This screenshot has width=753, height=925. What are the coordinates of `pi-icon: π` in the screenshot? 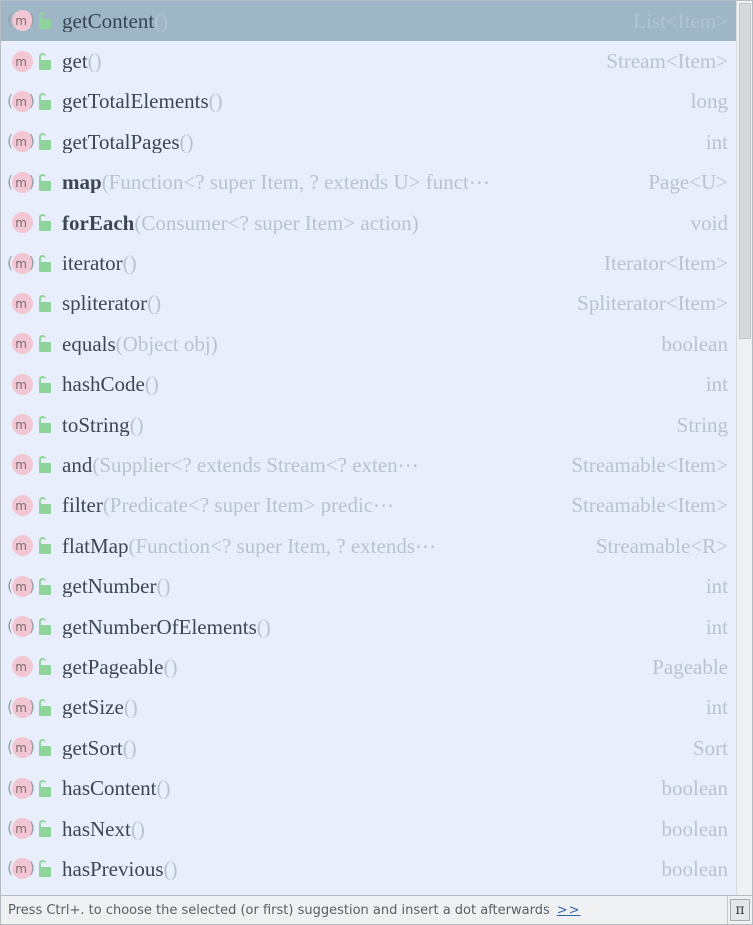 It's located at (740, 910).